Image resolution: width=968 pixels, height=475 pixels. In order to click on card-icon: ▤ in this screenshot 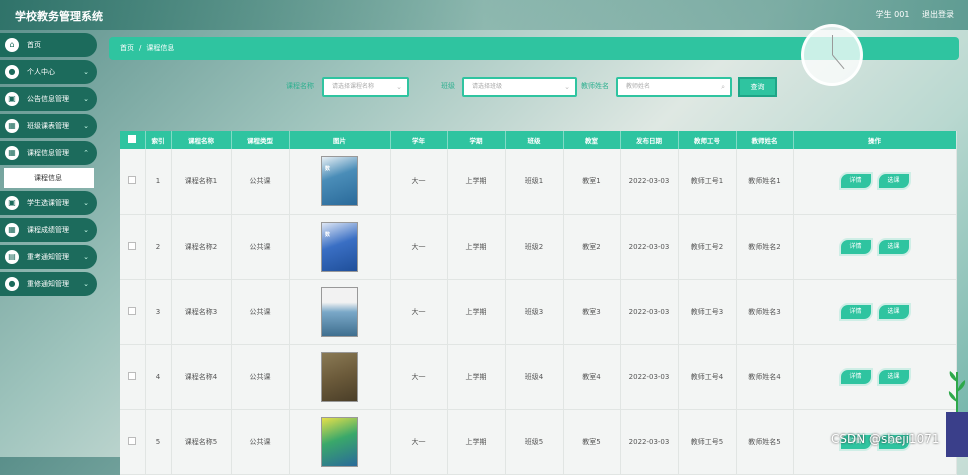, I will do `click(12, 257)`.